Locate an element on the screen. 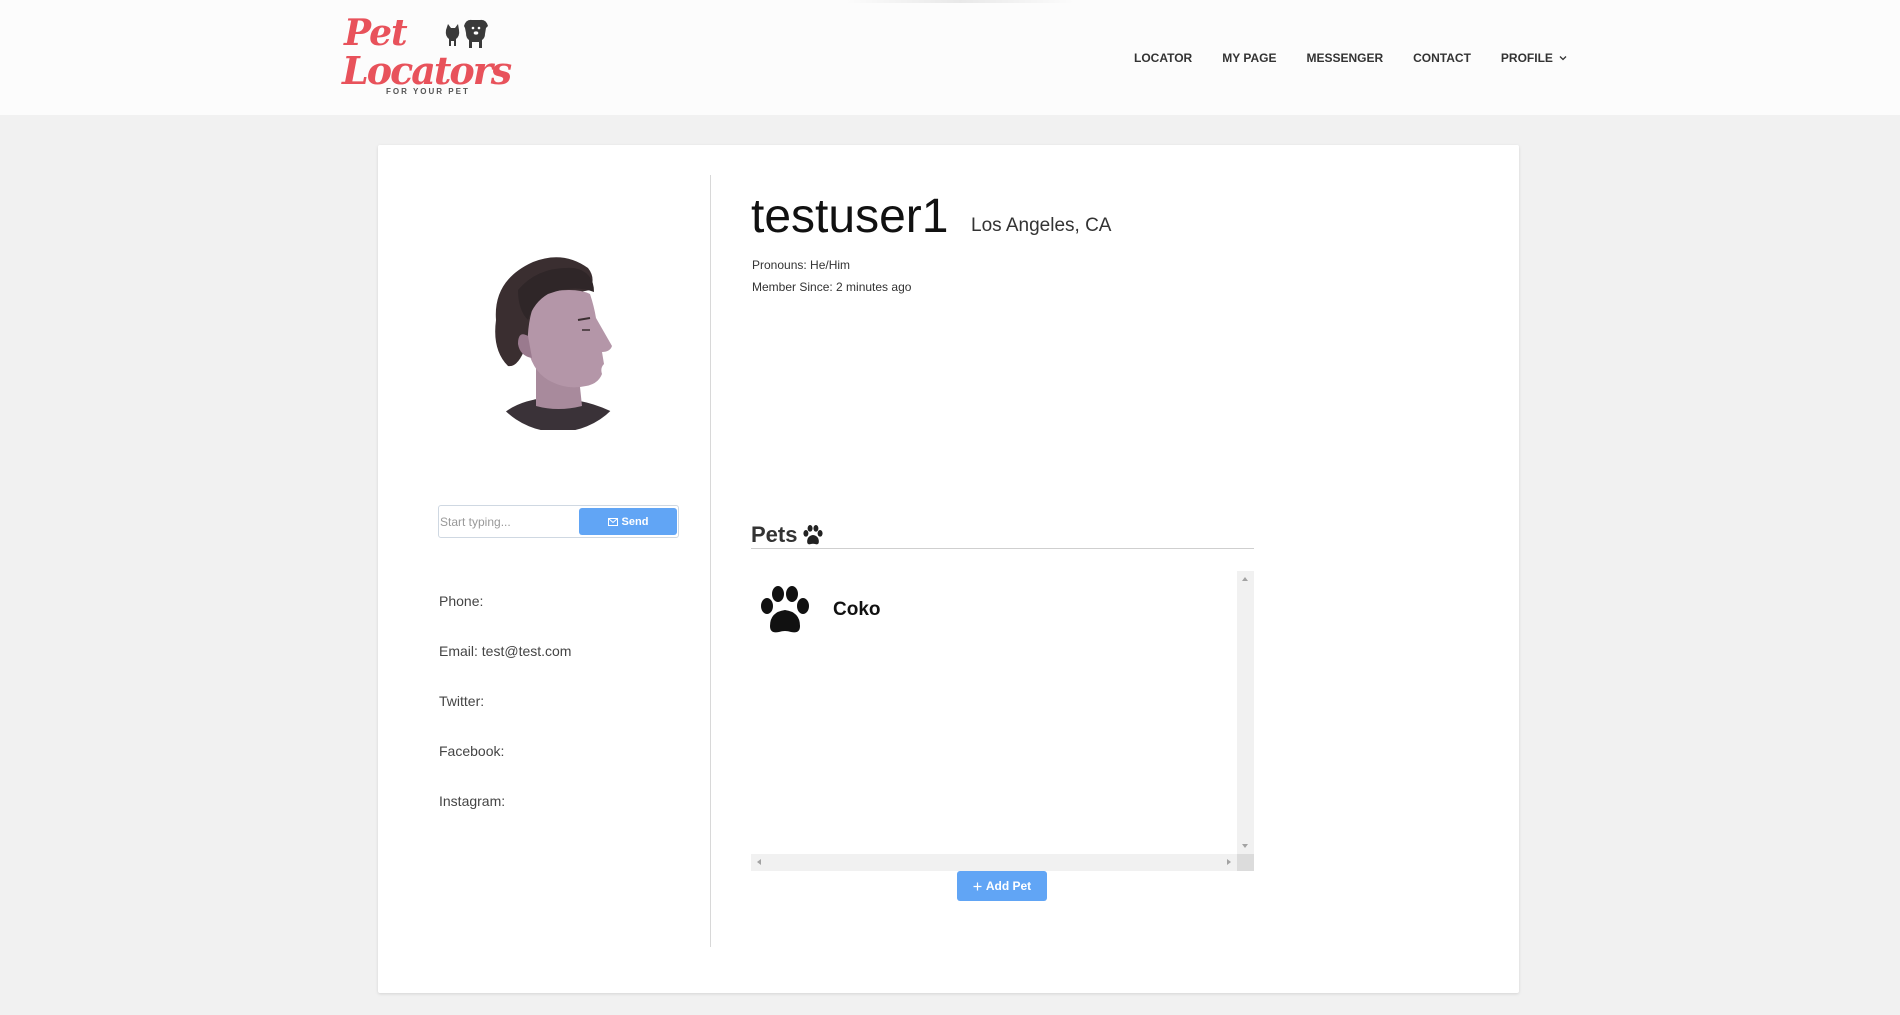 This screenshot has width=1900, height=1015. nav-messenger: MESSENGER is located at coordinates (1344, 58).